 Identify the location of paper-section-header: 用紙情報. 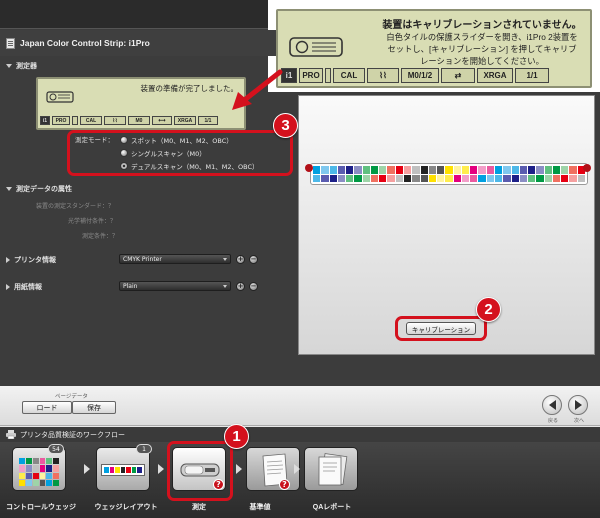
(24, 287).